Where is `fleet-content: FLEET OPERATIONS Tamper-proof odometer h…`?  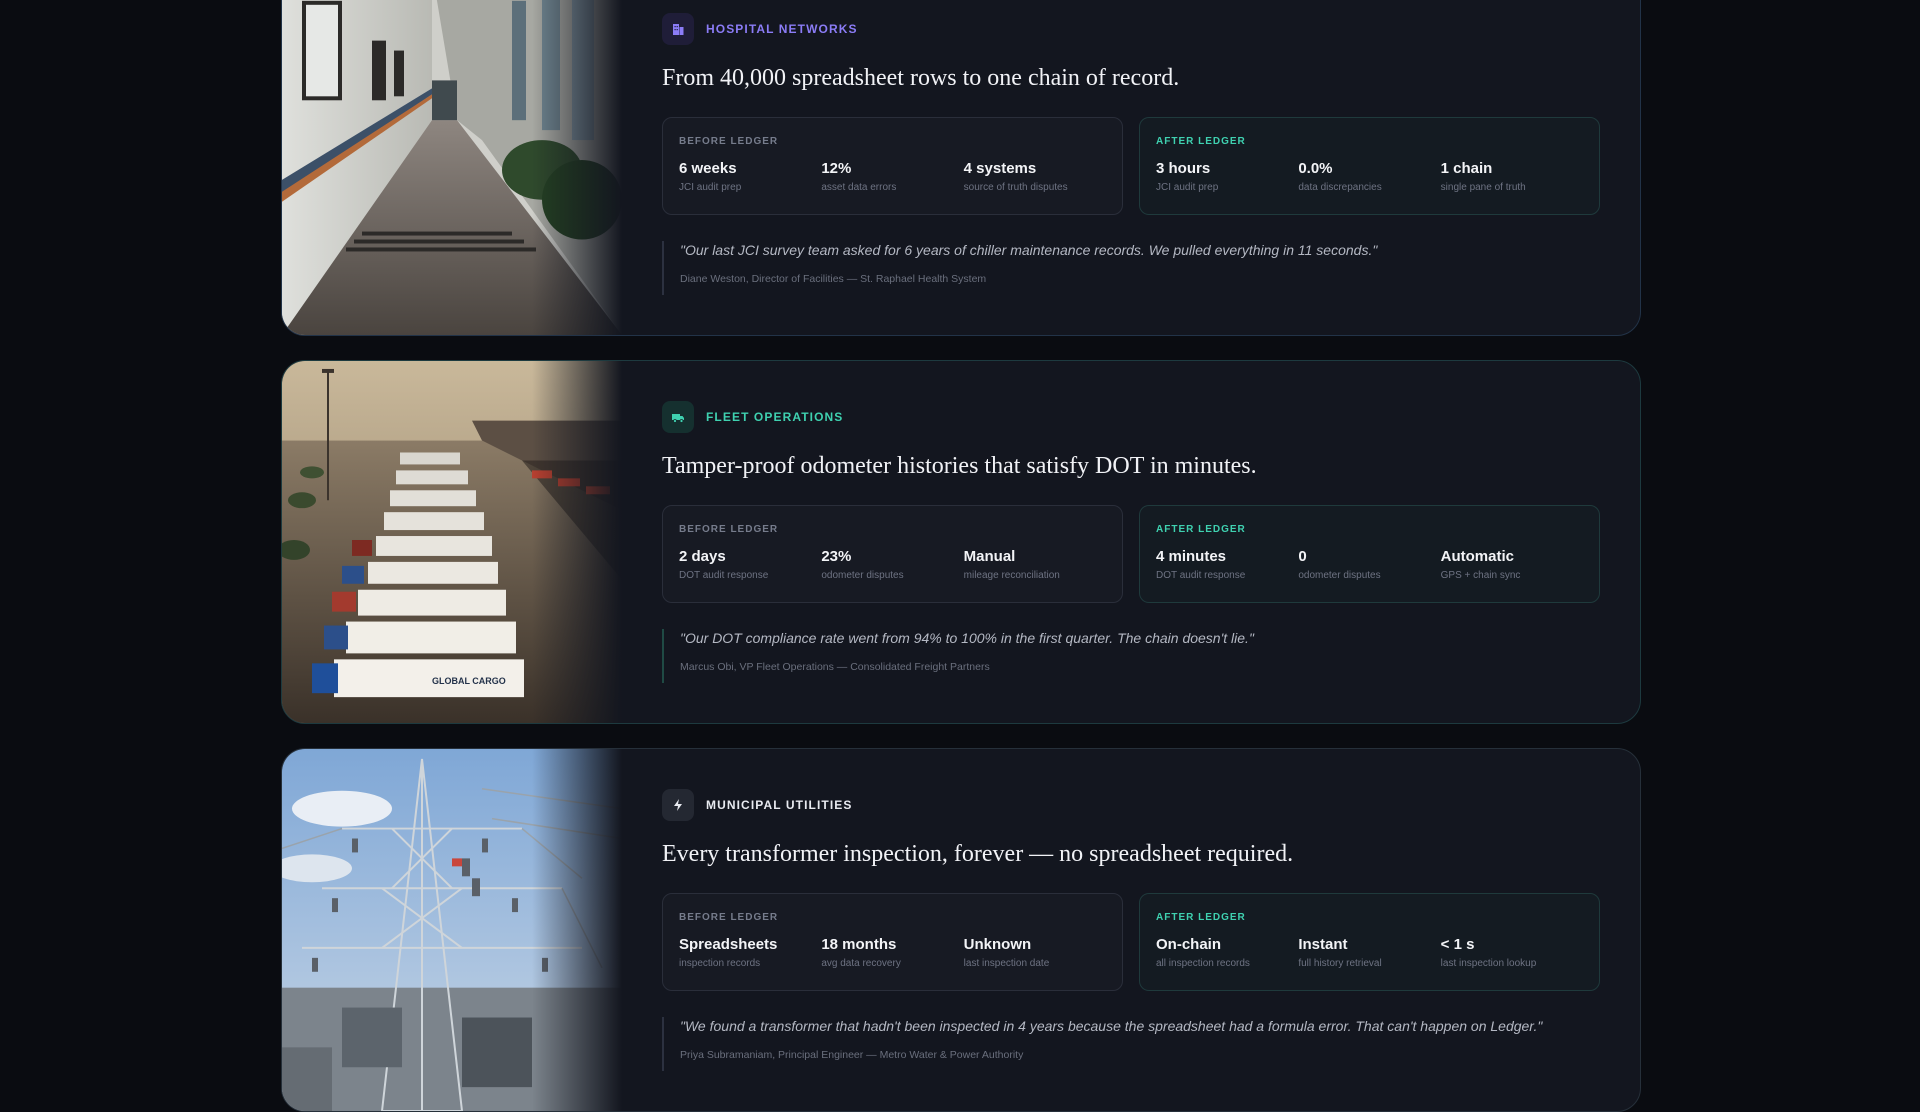 fleet-content: FLEET OPERATIONS Tamper-proof odometer h… is located at coordinates (1131, 542).